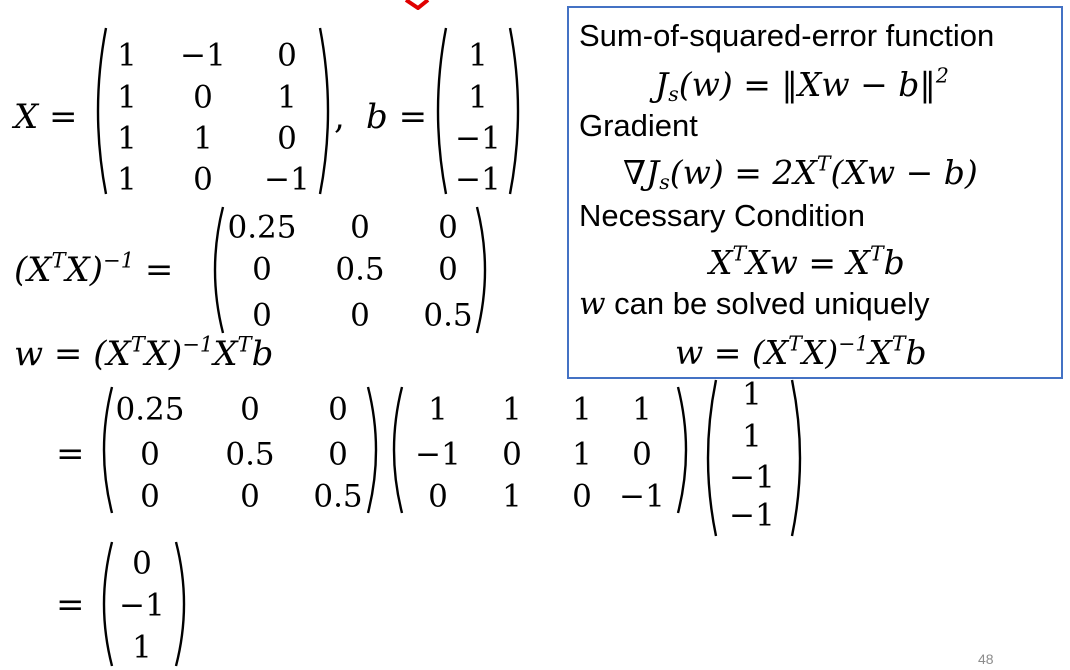 This screenshot has height=670, width=1070. What do you see at coordinates (397, 117) in the screenshot?
I see `b-definition-lhs: b =` at bounding box center [397, 117].